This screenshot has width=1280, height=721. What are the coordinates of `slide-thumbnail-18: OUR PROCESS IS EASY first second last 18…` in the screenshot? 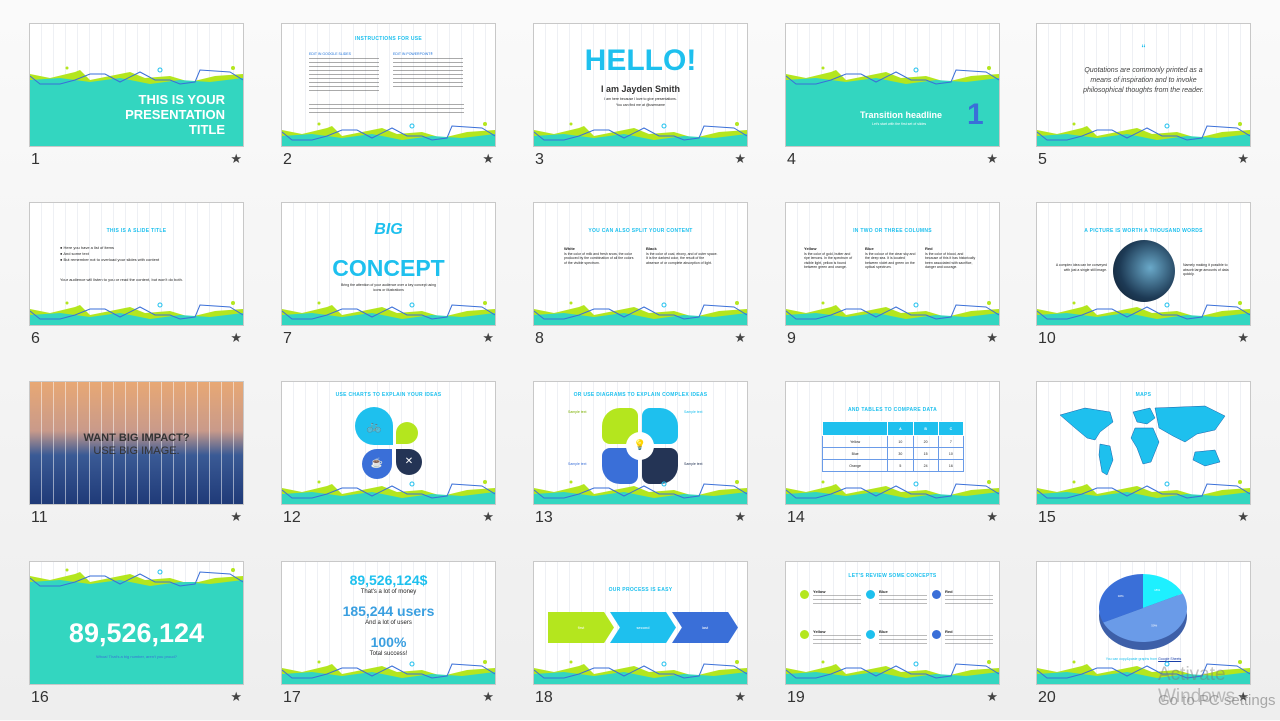 It's located at (640, 641).